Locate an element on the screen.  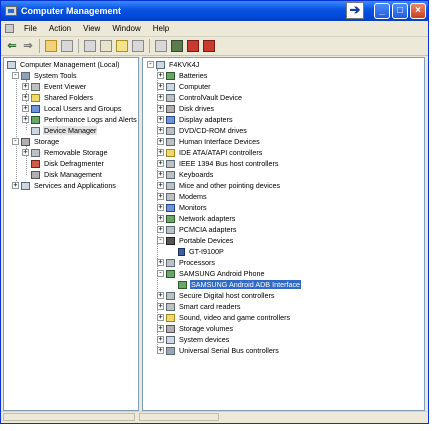
device-category-modems: + Modems is located at coordinates (182, 196).